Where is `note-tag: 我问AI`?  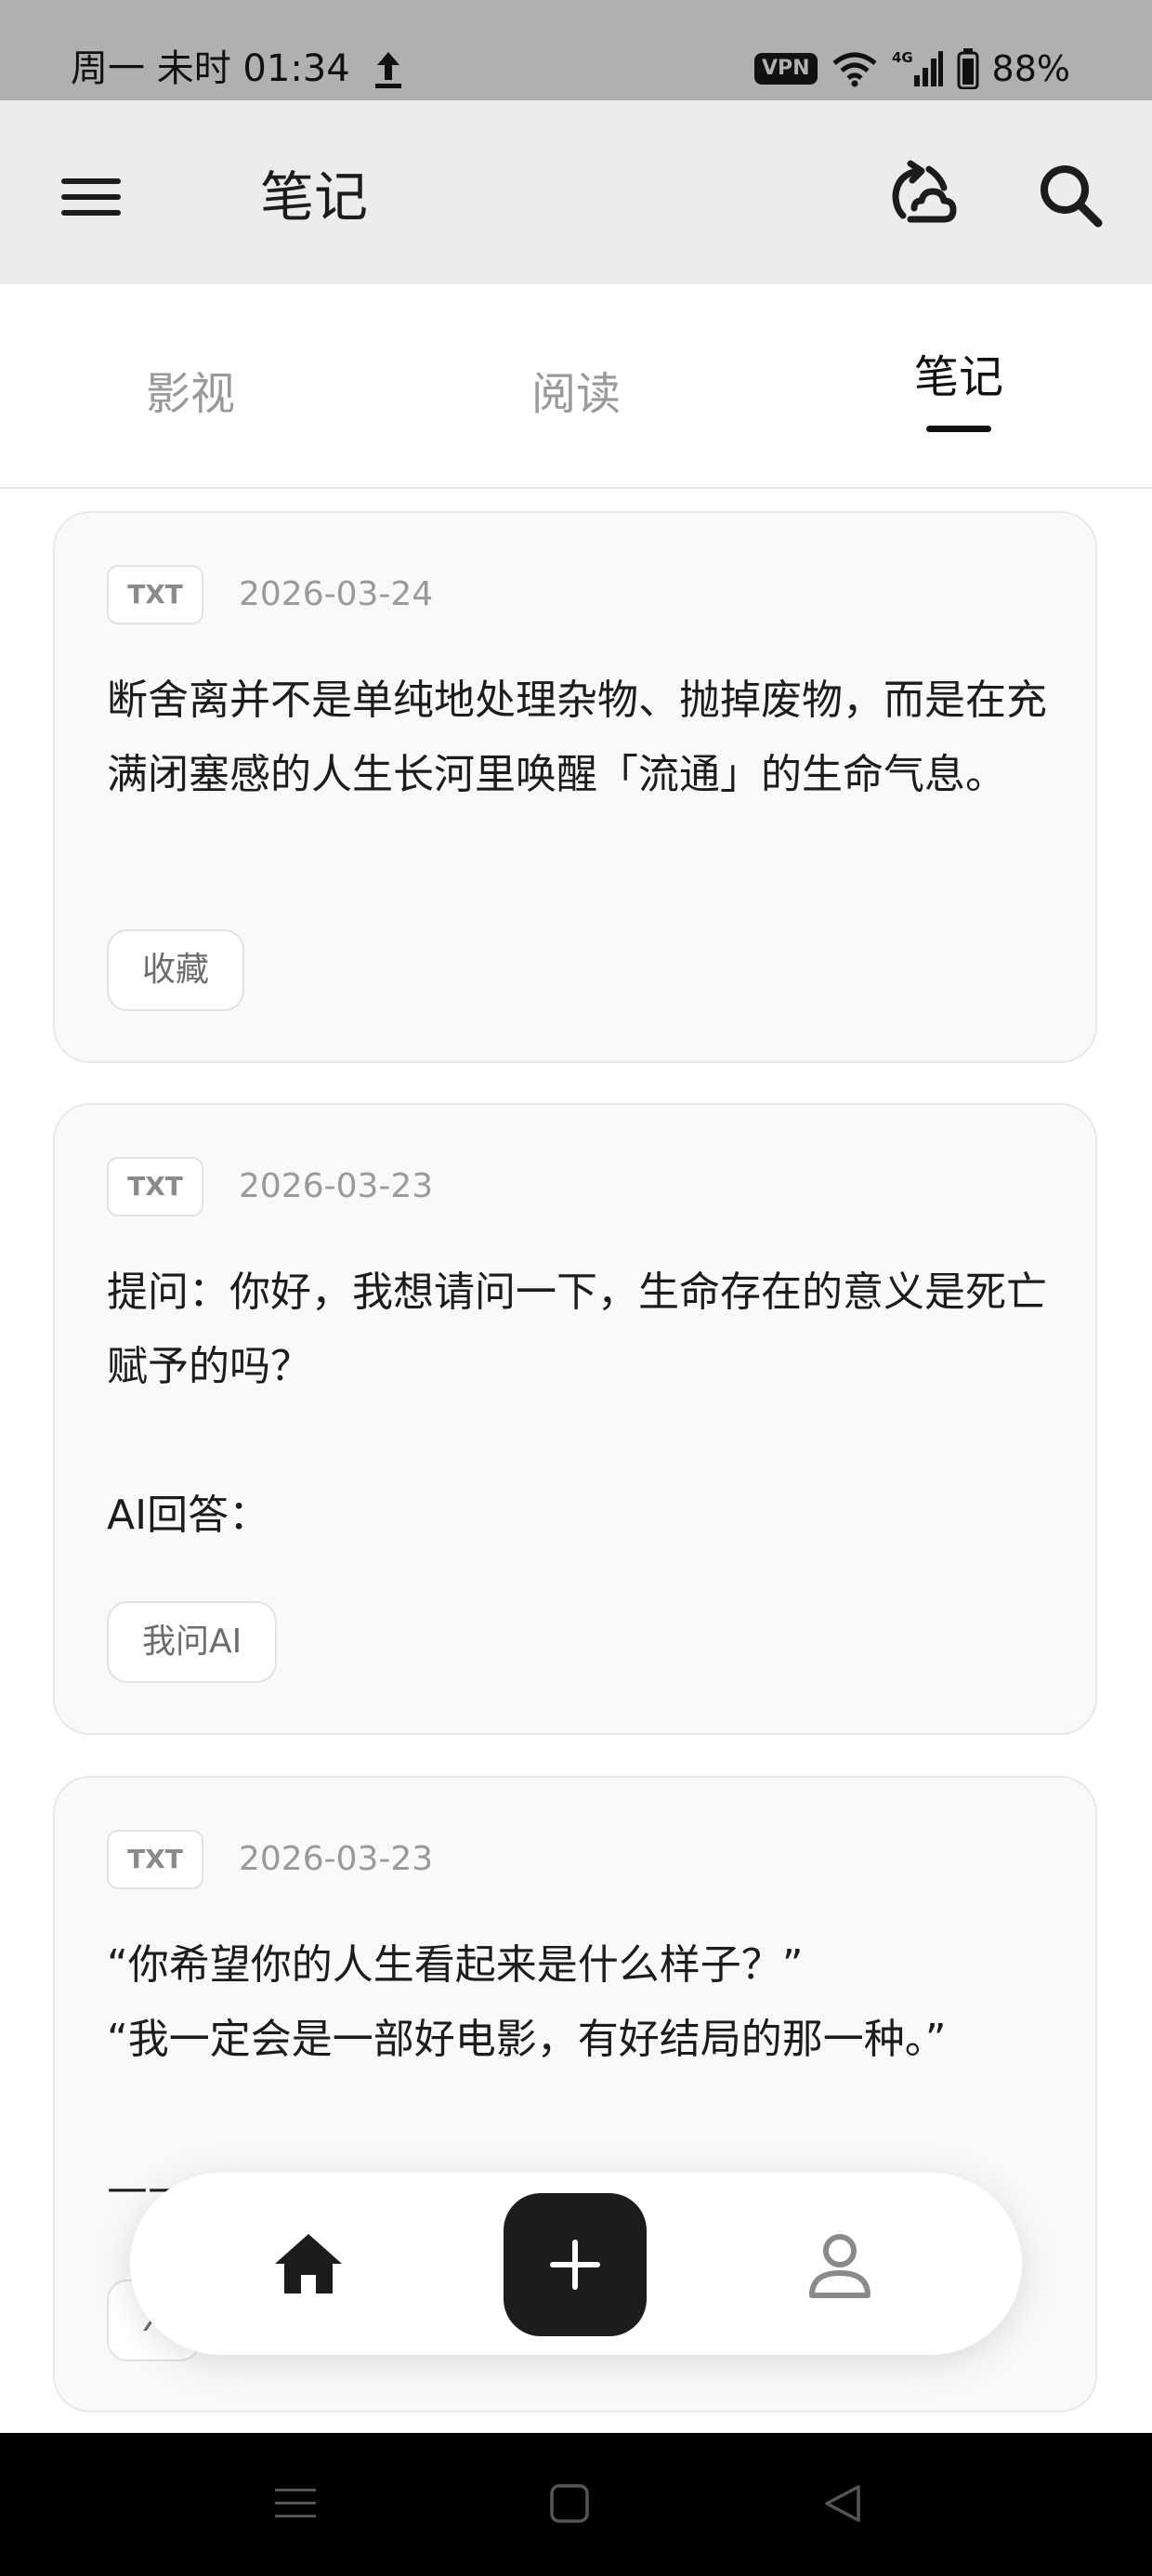 note-tag: 我问AI is located at coordinates (192, 1642).